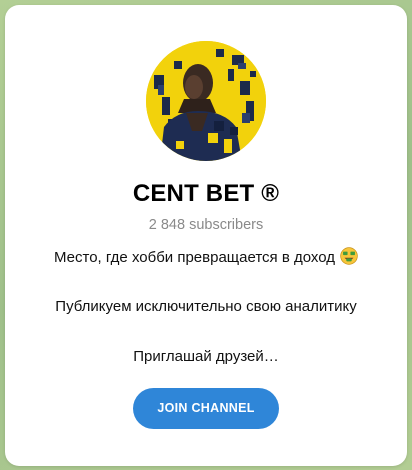 The image size is (412, 470). What do you see at coordinates (206, 193) in the screenshot?
I see `channel-title: CENT BET ®` at bounding box center [206, 193].